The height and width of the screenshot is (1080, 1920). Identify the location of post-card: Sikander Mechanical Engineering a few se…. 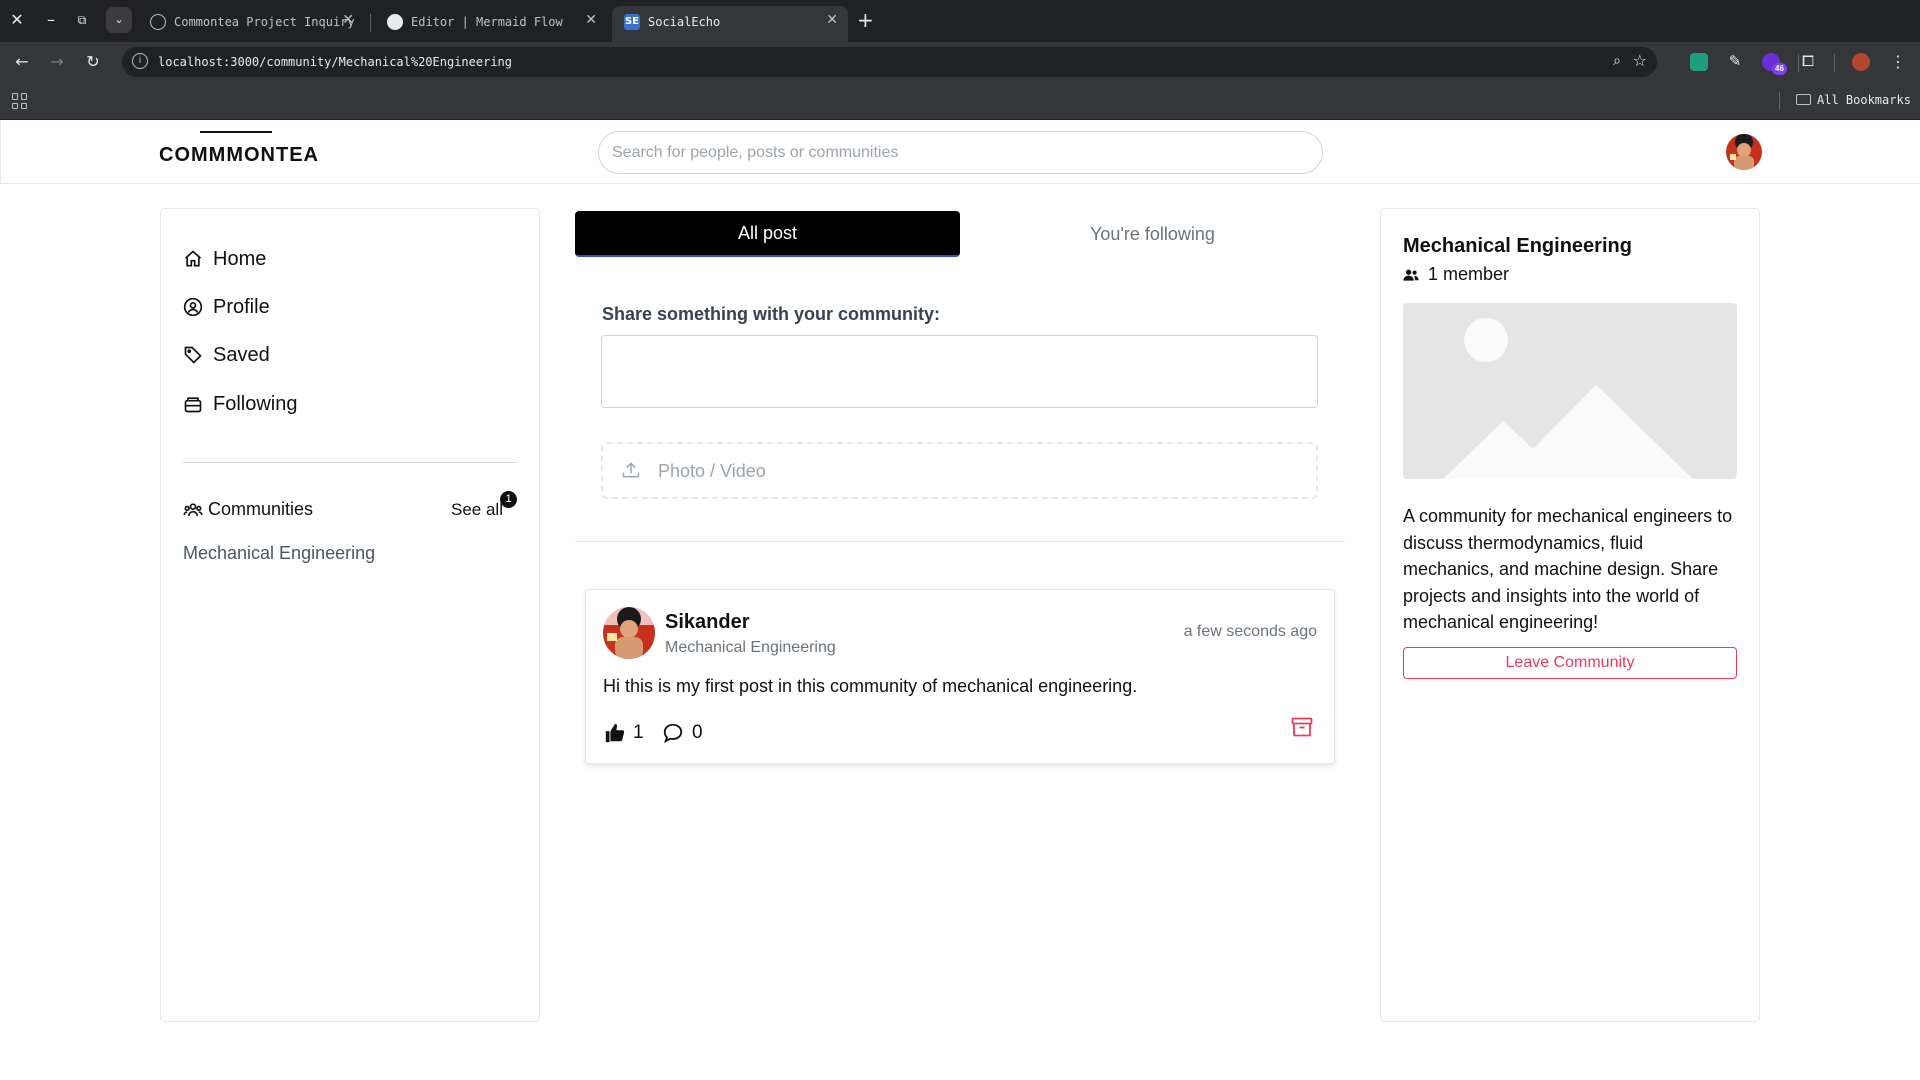
(960, 676).